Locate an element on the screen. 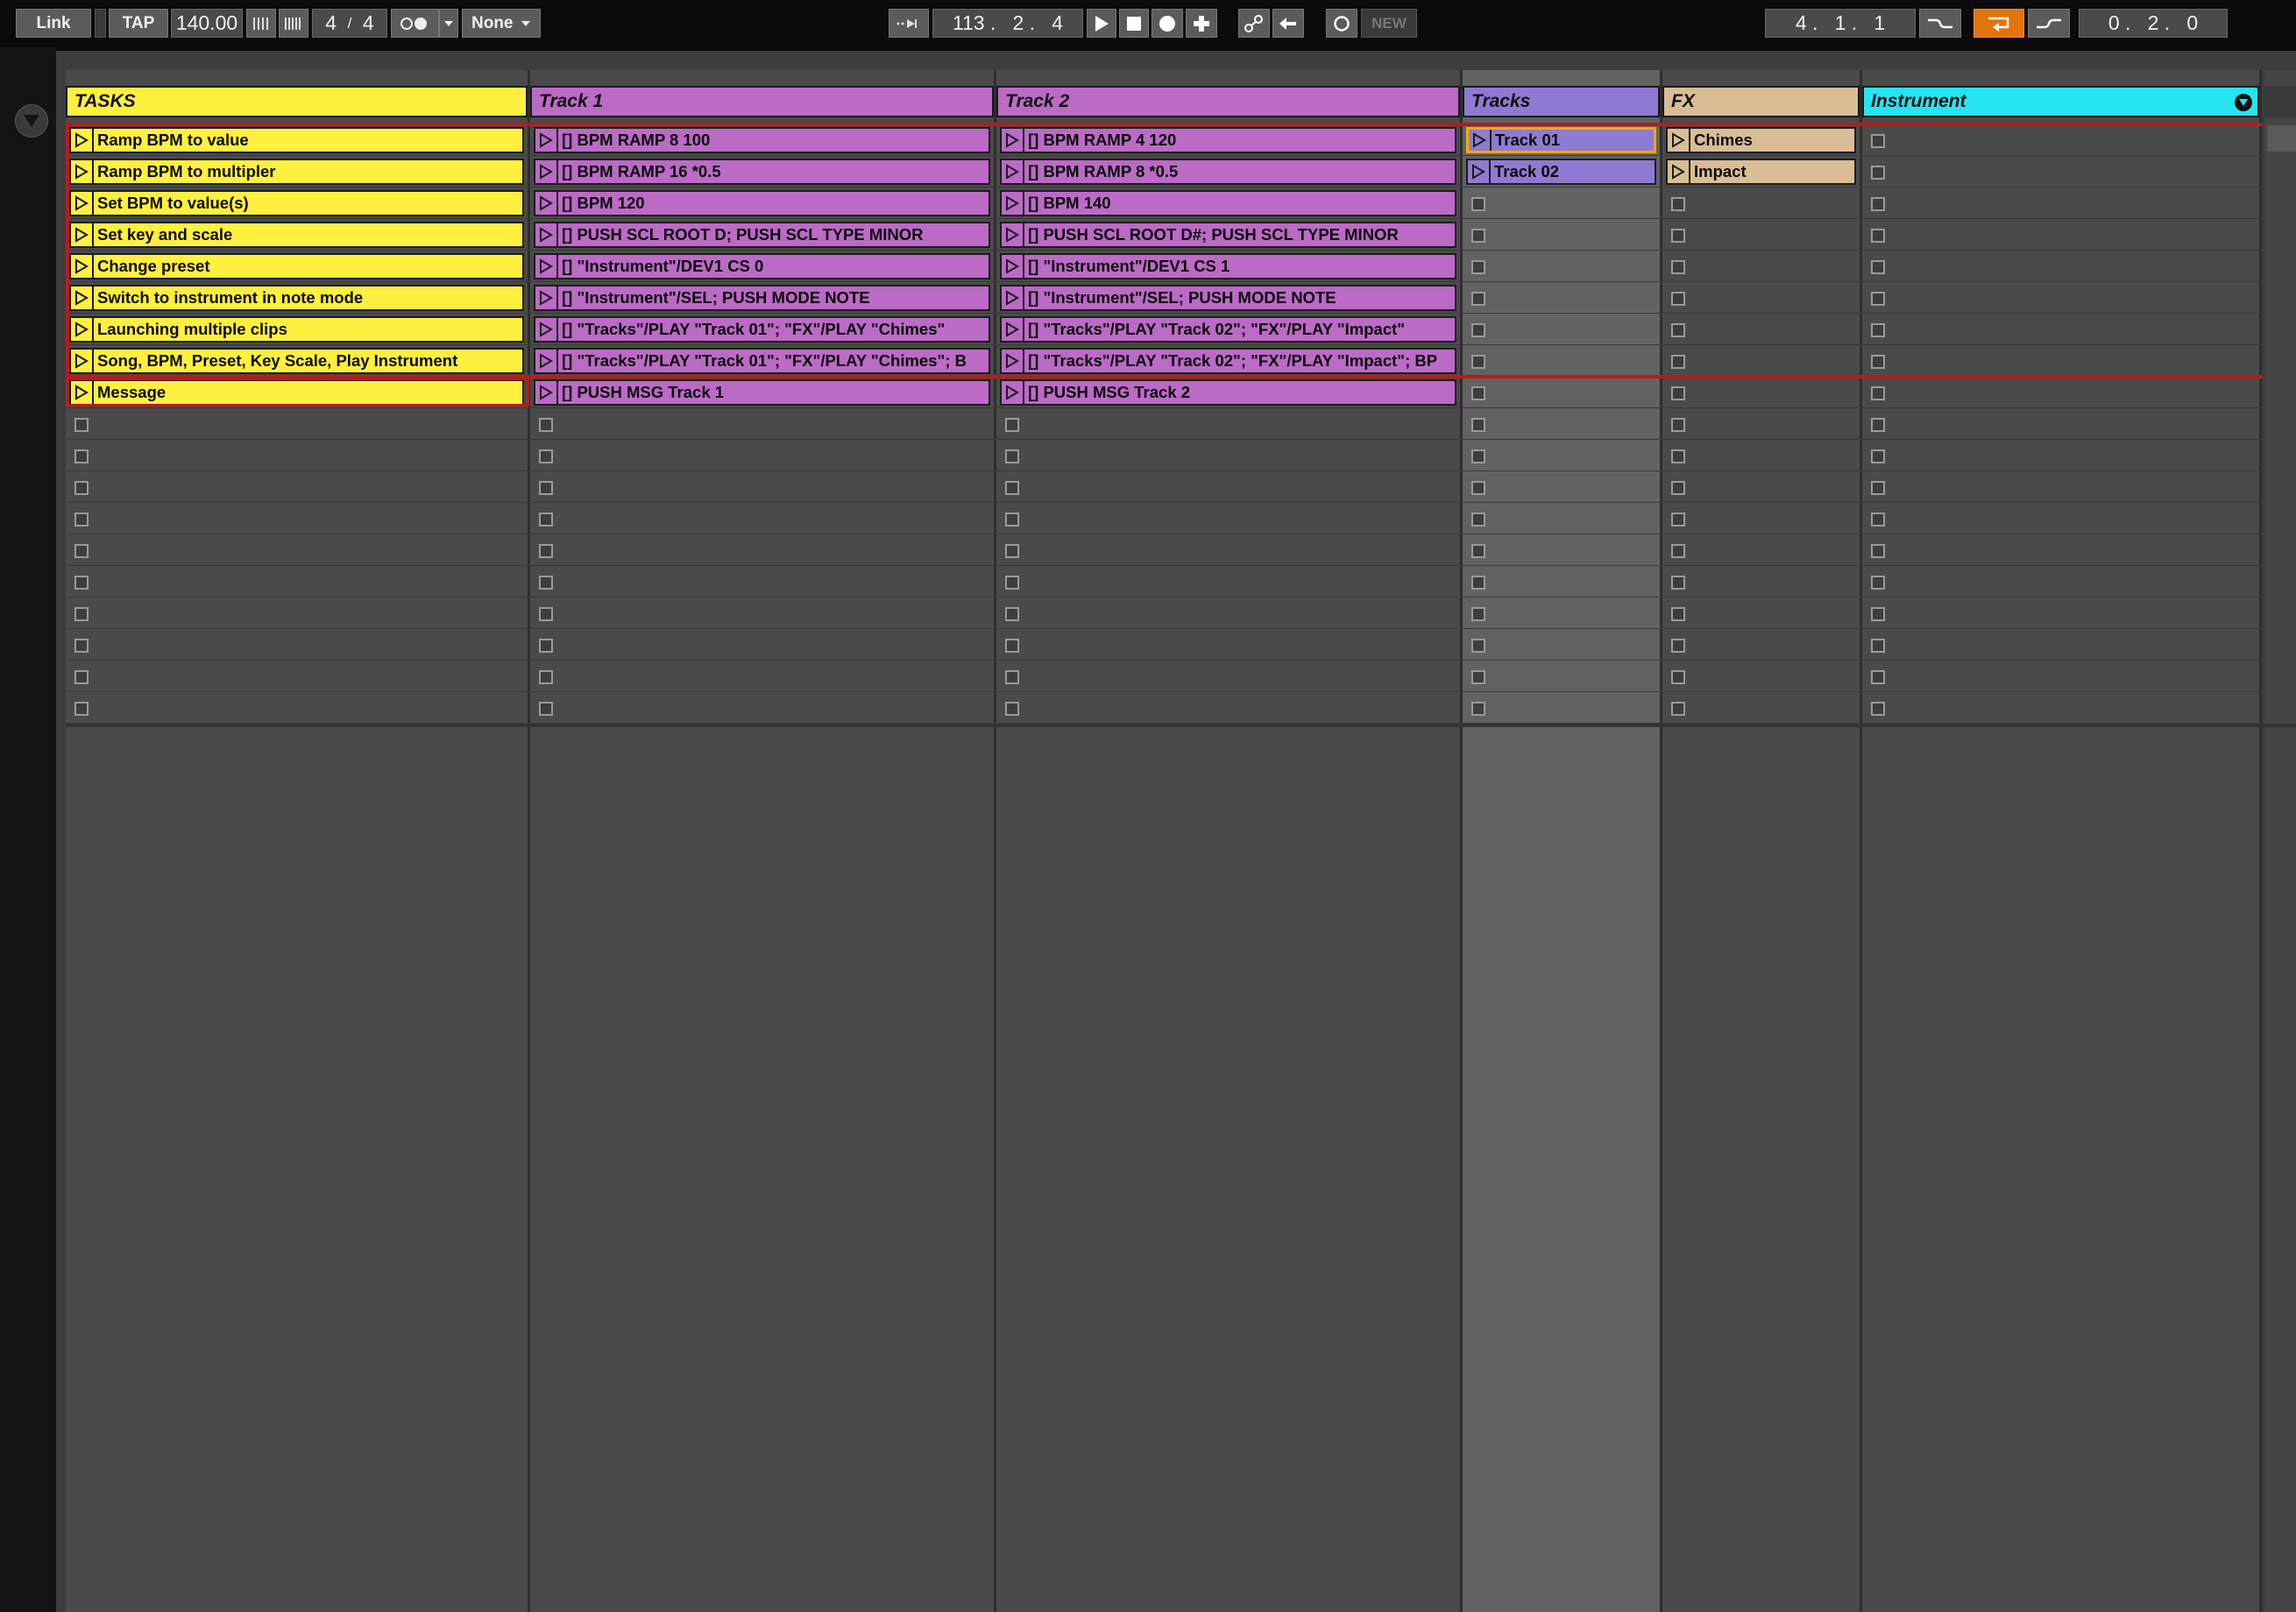  clip-slot: Track 01 is located at coordinates (1561, 140).